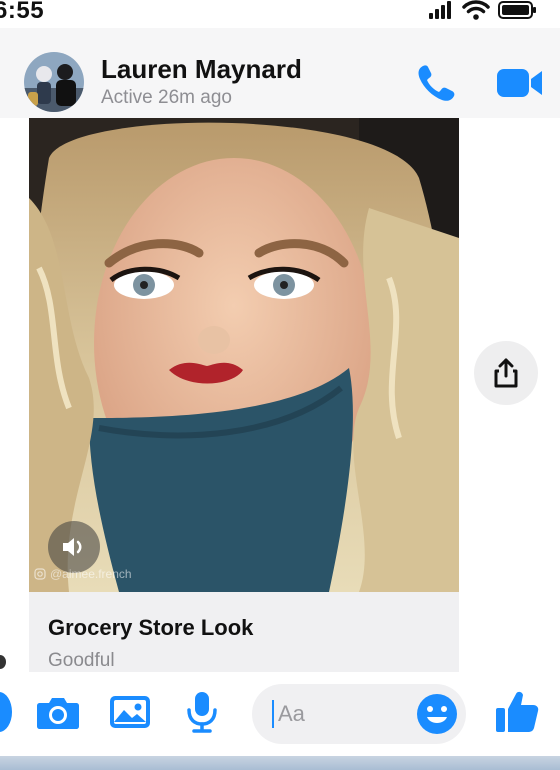  Describe the element at coordinates (291, 713) in the screenshot. I see `message-input-placeholder: Aa` at that location.